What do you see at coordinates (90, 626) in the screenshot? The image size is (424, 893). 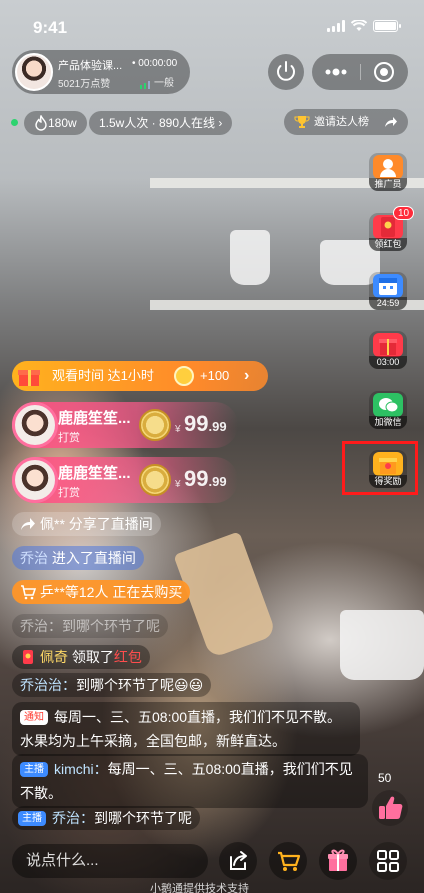 I see `chat-message: 乔治：到哪个环节了呢` at bounding box center [90, 626].